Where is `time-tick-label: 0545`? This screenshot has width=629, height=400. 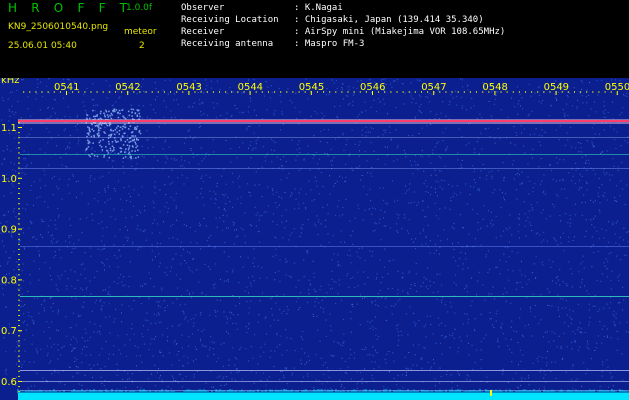 time-tick-label: 0545 is located at coordinates (311, 87).